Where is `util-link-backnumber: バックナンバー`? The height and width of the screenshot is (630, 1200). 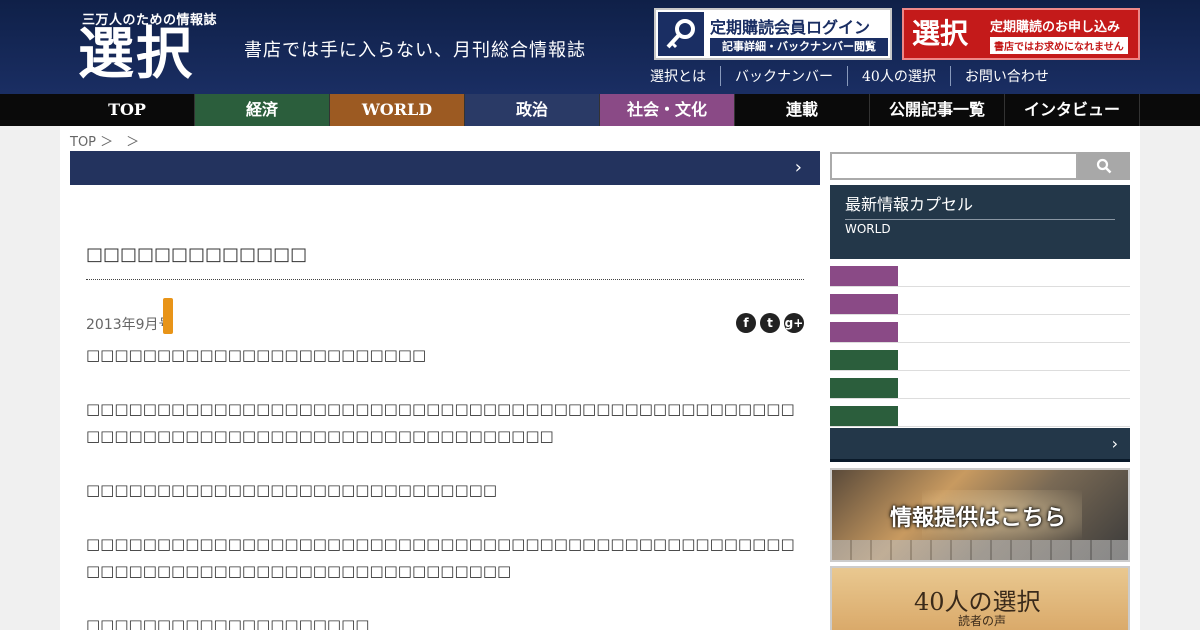 util-link-backnumber: バックナンバー is located at coordinates (783, 76).